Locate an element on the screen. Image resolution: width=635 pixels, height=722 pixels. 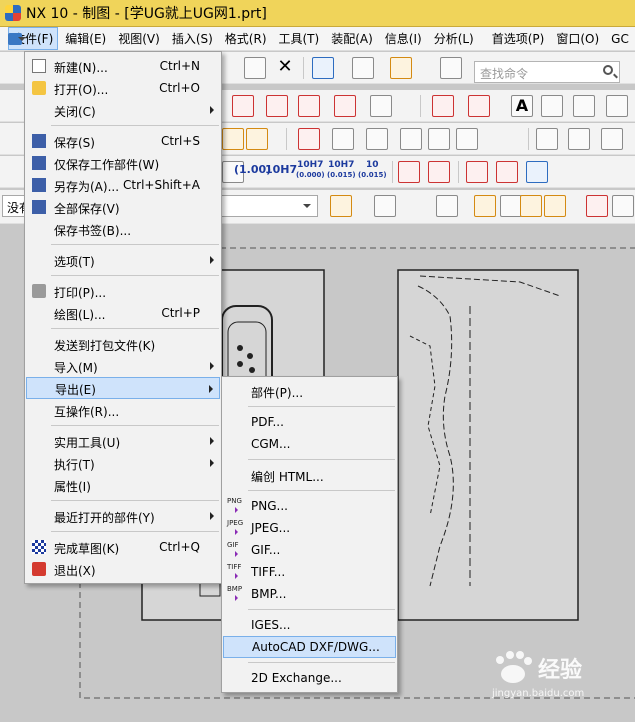
menu-gc: GC is located at coordinates (620, 39).